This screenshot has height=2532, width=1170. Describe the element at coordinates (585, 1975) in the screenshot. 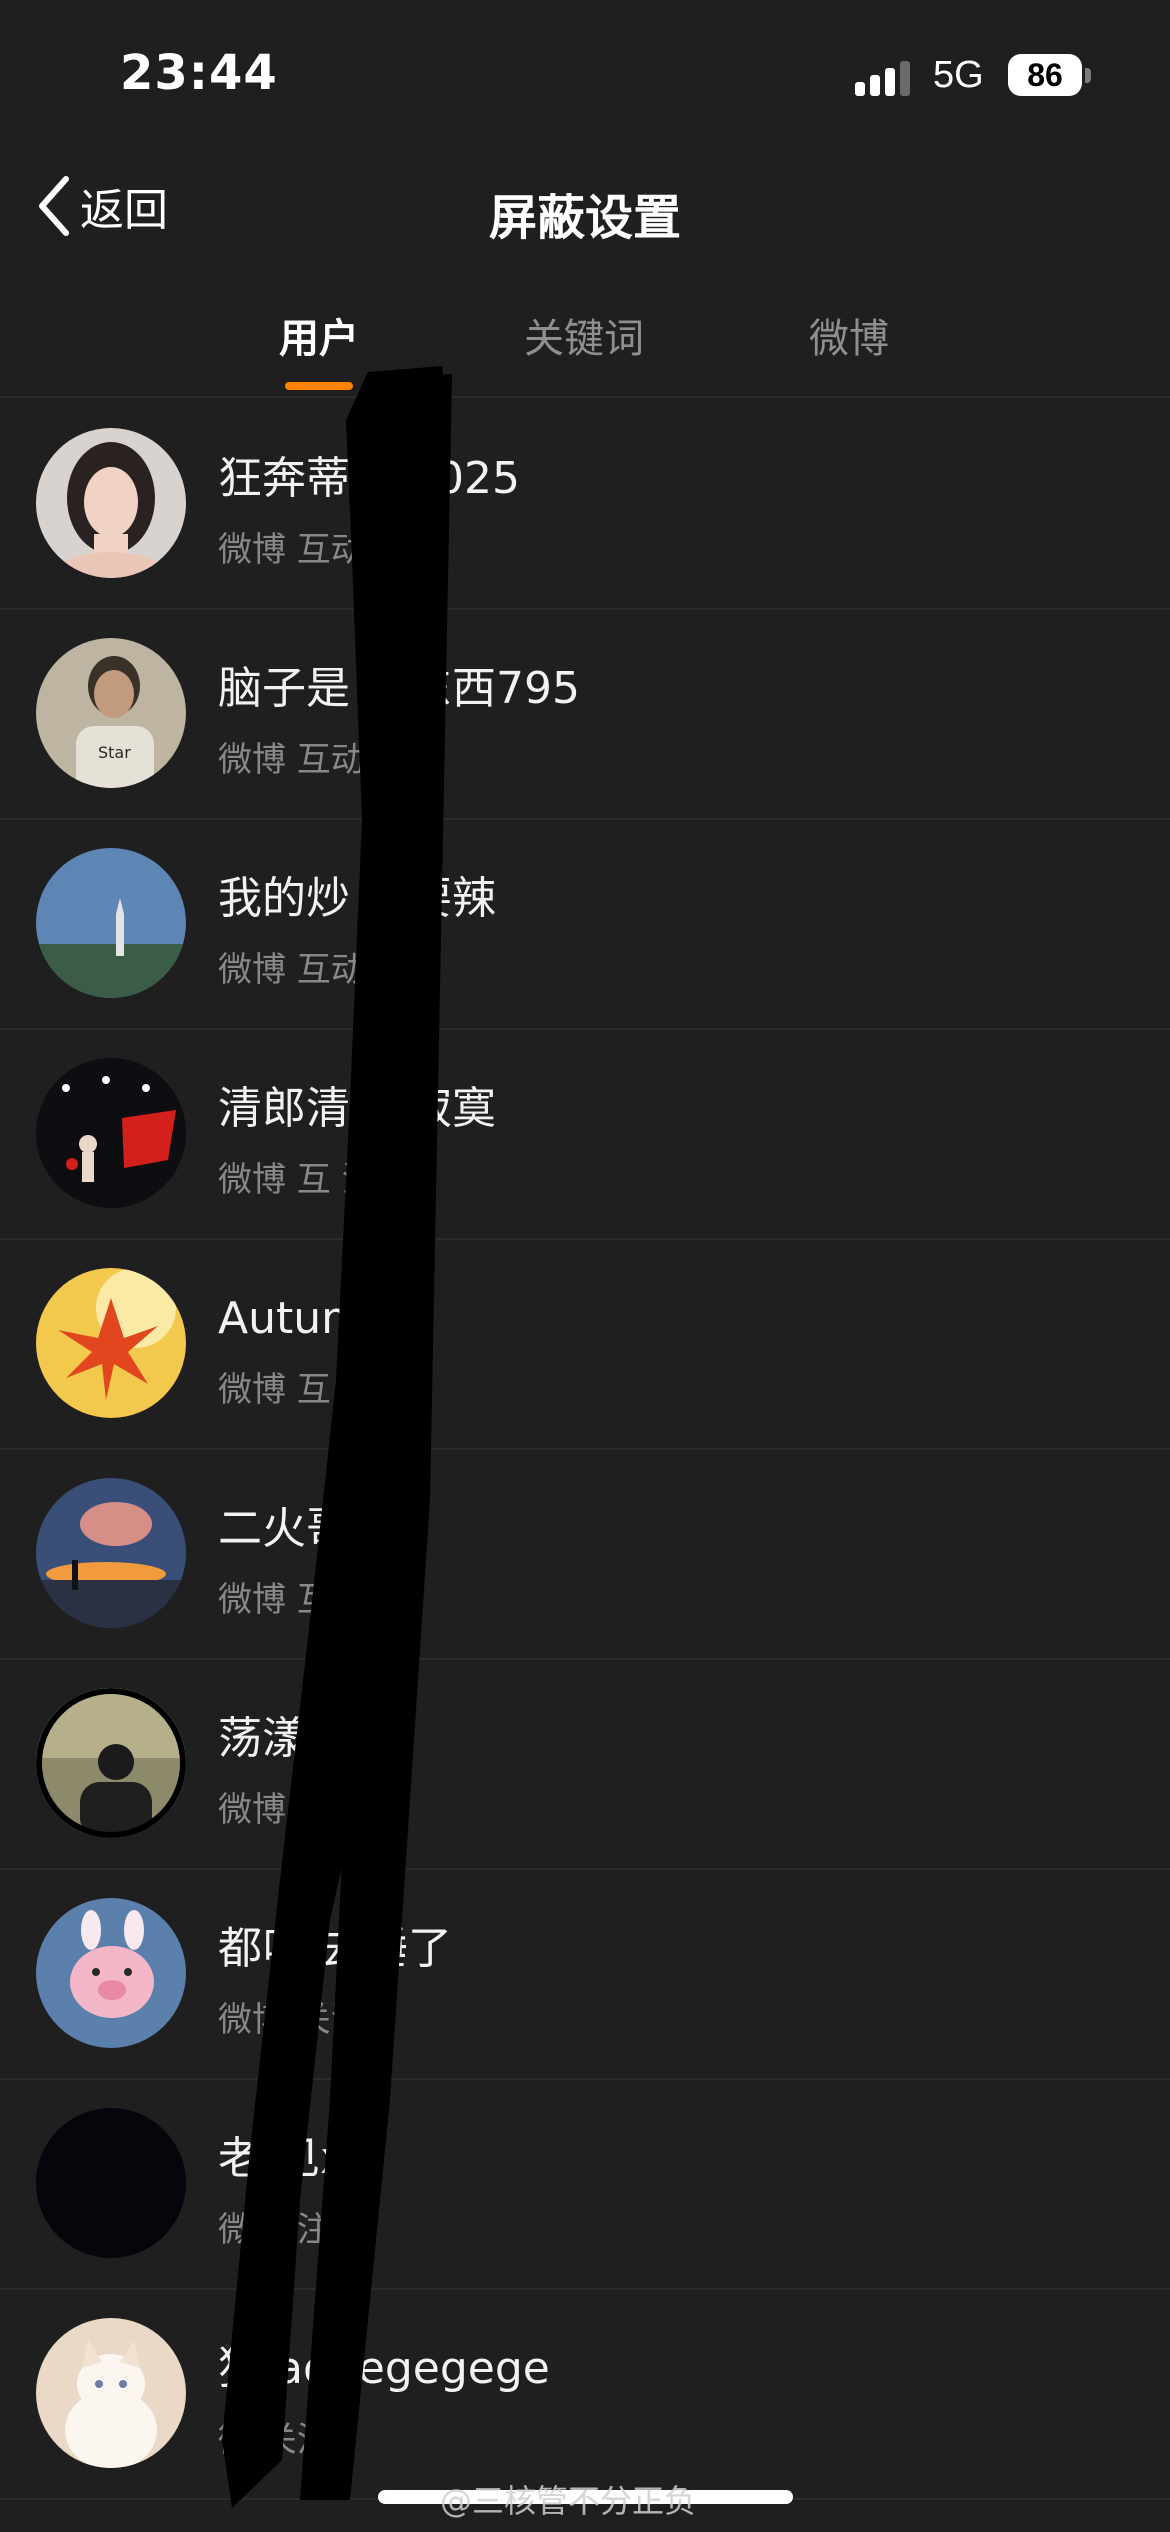

I see `blocked-user-row: 都叫 去睡了 微博 关注` at that location.